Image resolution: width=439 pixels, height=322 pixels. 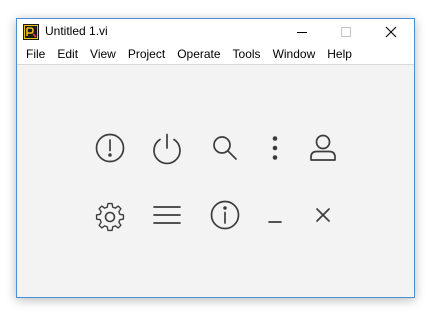 What do you see at coordinates (225, 148) in the screenshot?
I see `search-icon` at bounding box center [225, 148].